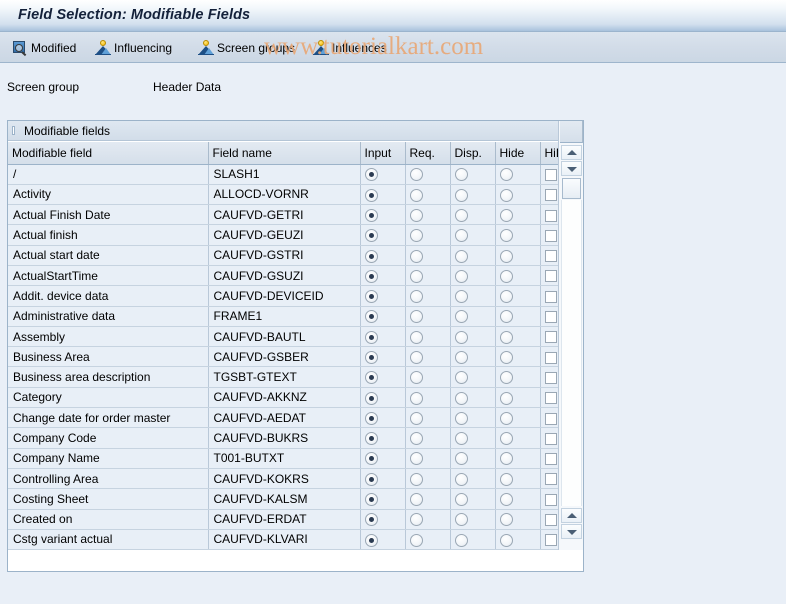 The height and width of the screenshot is (604, 786). What do you see at coordinates (293, 235) in the screenshot?
I see `table-row: Actual finish CAUFVD-GEUZI` at bounding box center [293, 235].